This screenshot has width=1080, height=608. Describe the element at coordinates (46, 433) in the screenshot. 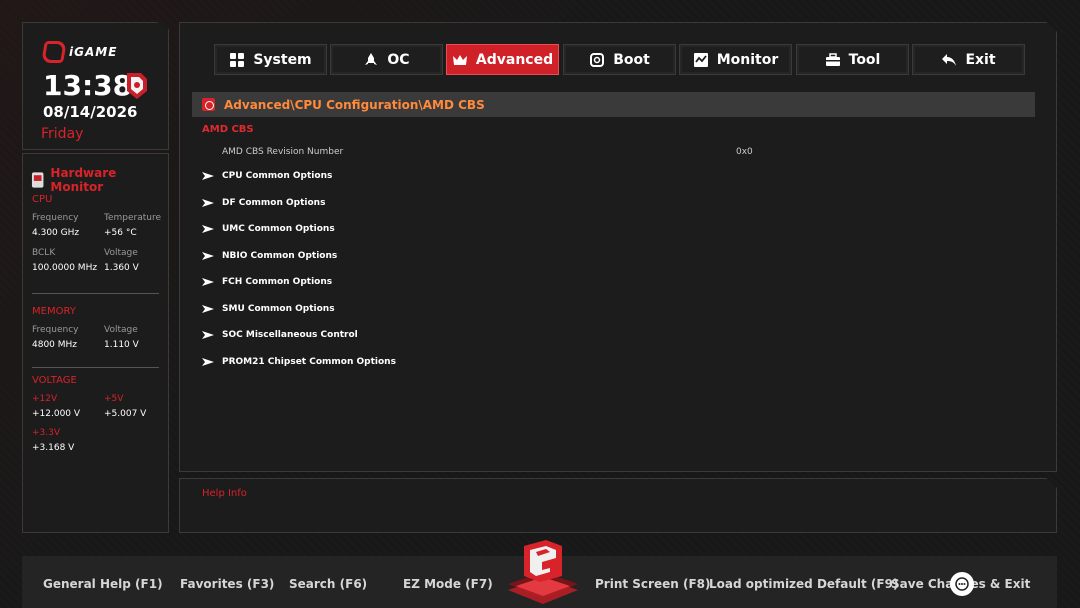

I see `v33-label: +3.3V` at that location.